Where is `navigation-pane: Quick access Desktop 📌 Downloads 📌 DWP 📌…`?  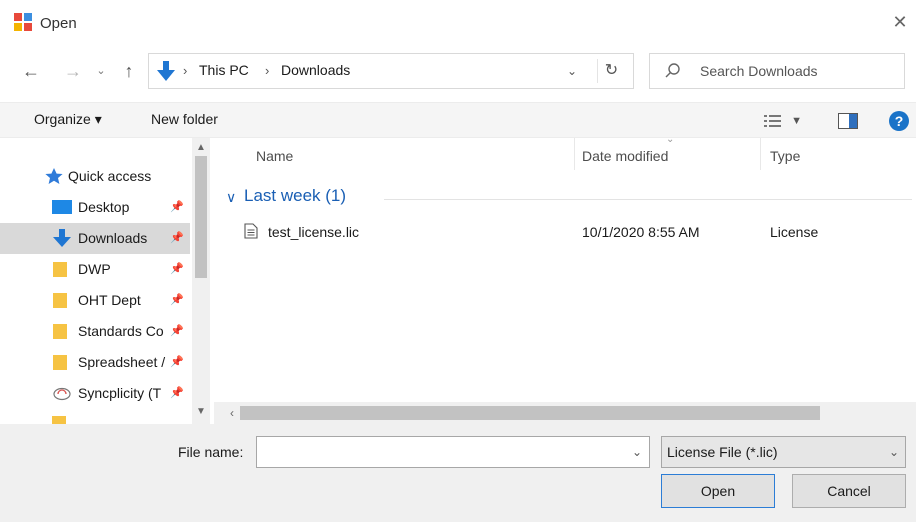
navigation-pane: Quick access Desktop 📌 Downloads 📌 DWP 📌… is located at coordinates (105, 281).